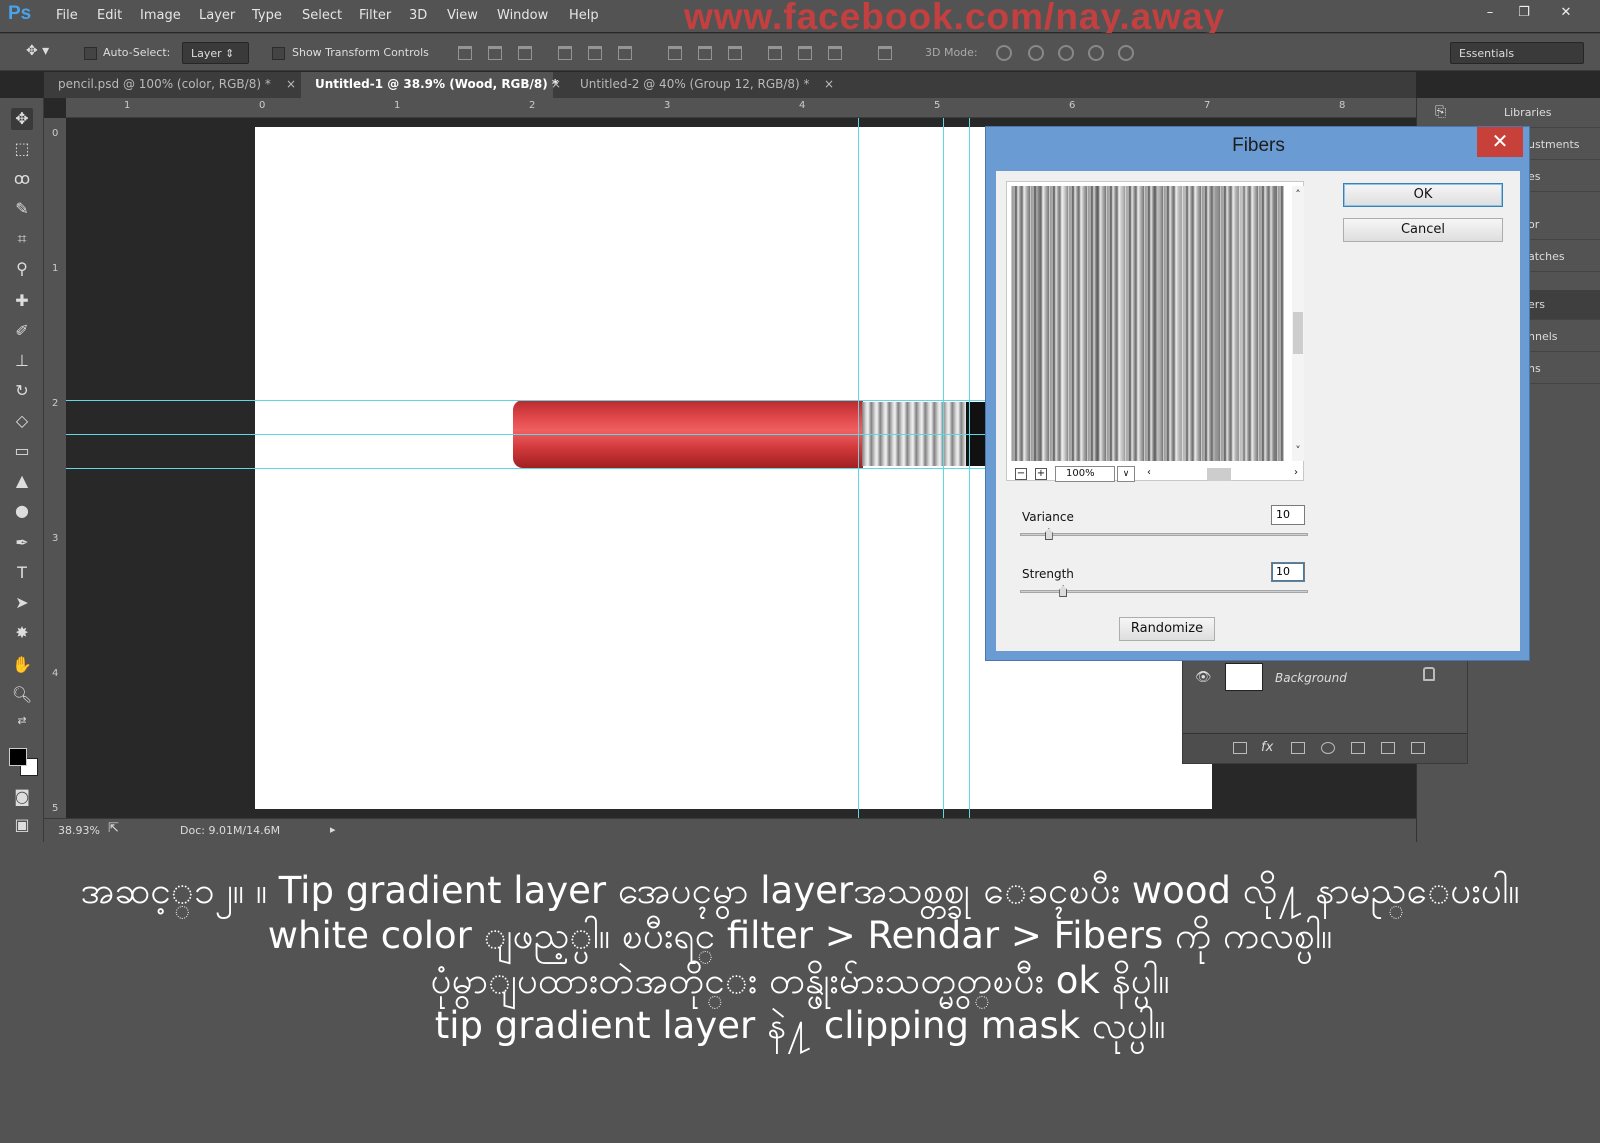 Image resolution: width=1600 pixels, height=1143 pixels. I want to click on vertical-scroll-thumb, so click(1298, 333).